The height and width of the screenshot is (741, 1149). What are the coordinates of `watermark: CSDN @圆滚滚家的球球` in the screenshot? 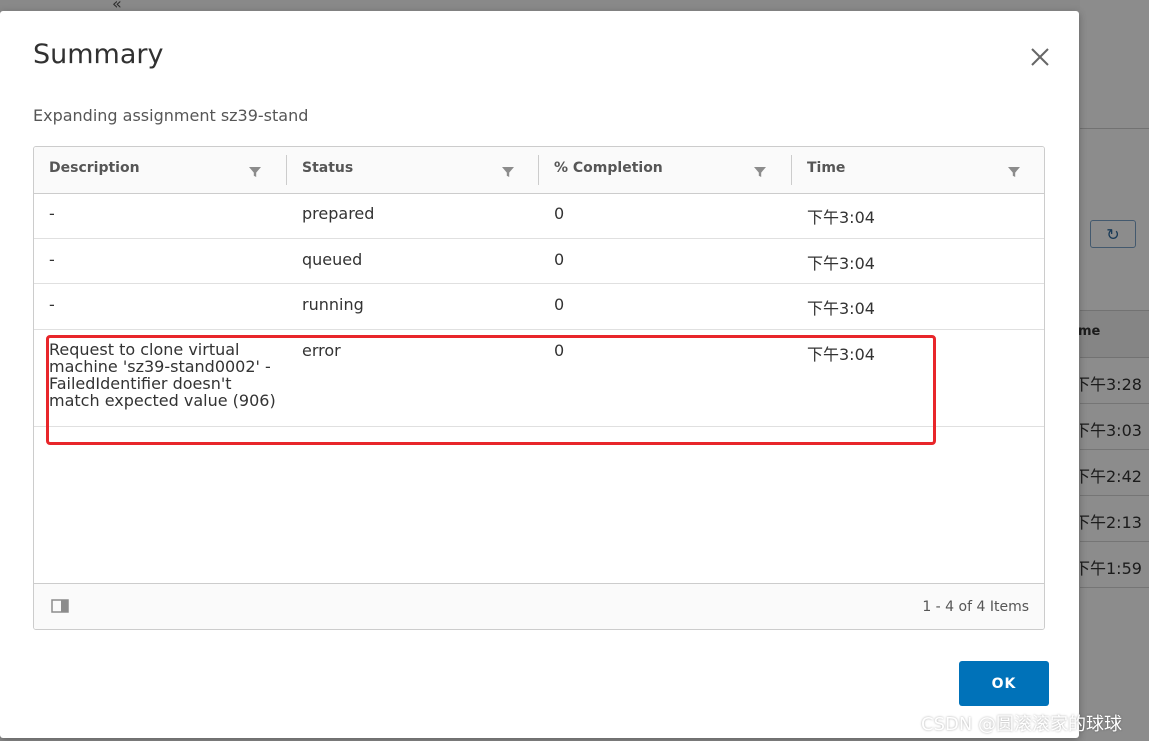 It's located at (1022, 724).